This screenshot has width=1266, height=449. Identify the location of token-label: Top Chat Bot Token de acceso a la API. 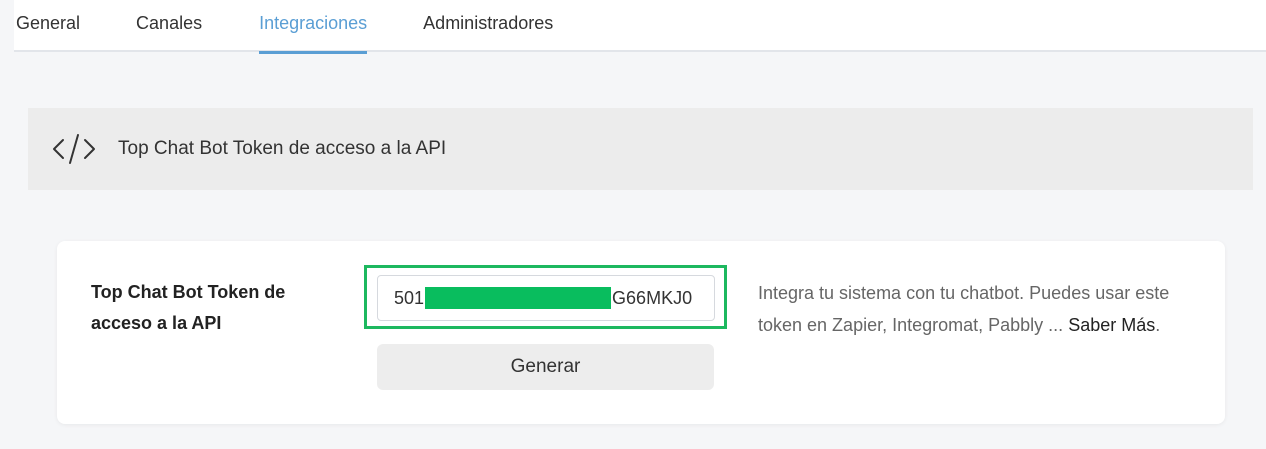
(188, 307).